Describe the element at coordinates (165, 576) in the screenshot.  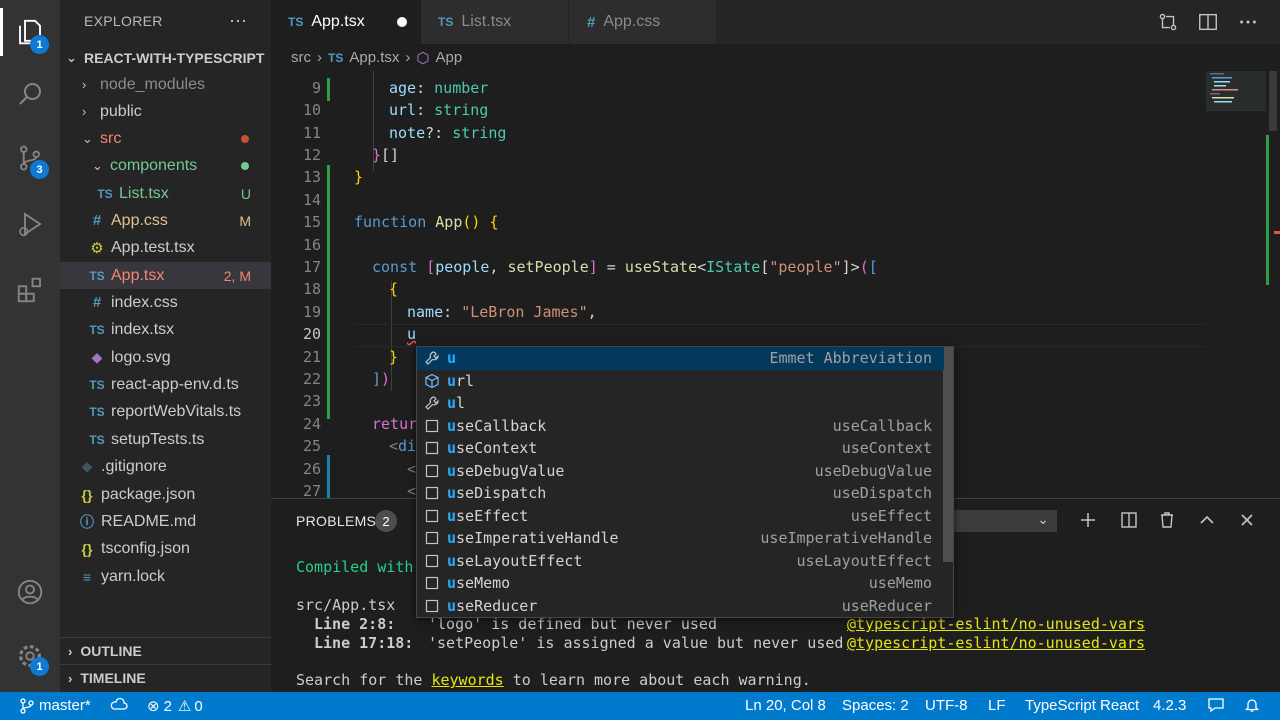
I see `tree-item-yarn-lock: ≡ yarn.lock` at that location.